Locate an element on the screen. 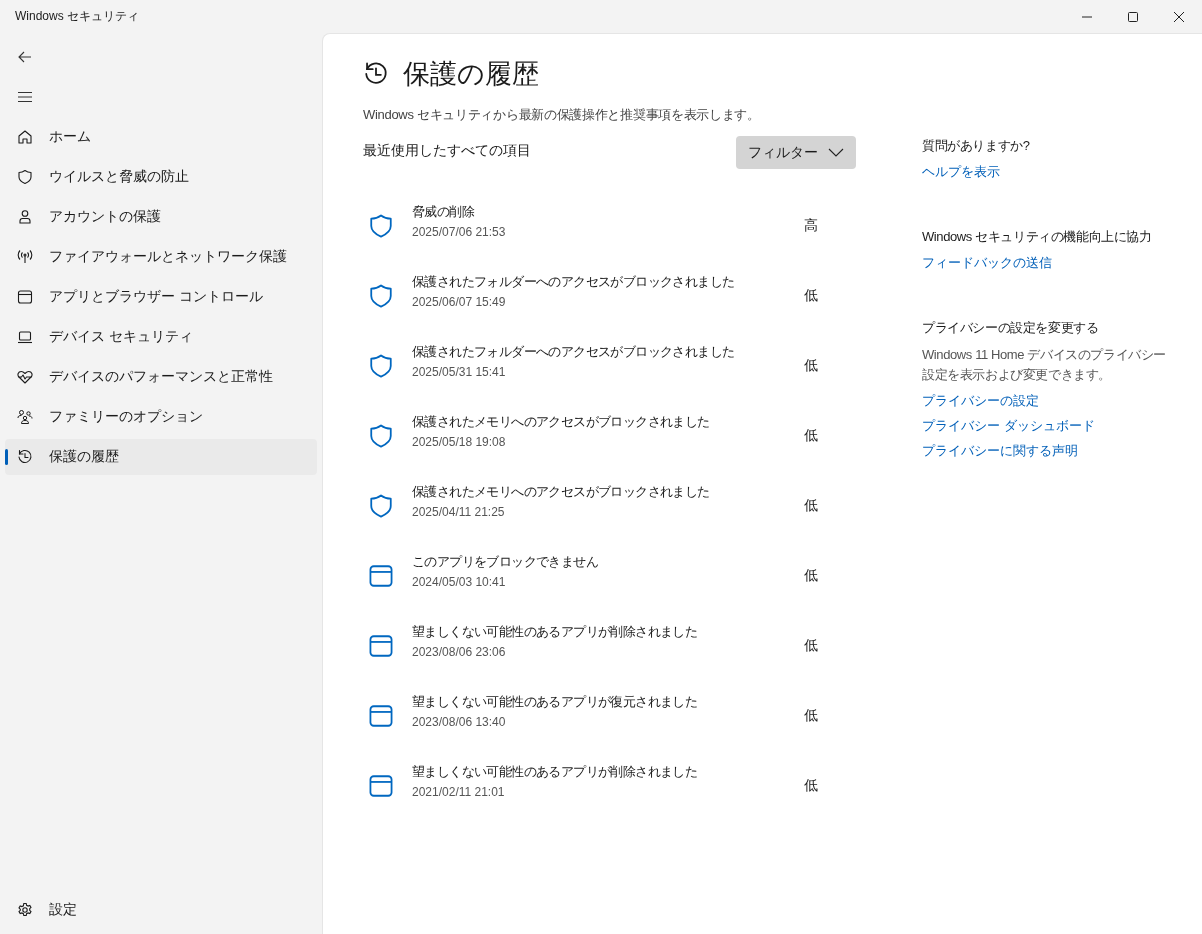 The height and width of the screenshot is (934, 1202). sidebar-item: ウイルスと脅威の防止 is located at coordinates (161, 177).